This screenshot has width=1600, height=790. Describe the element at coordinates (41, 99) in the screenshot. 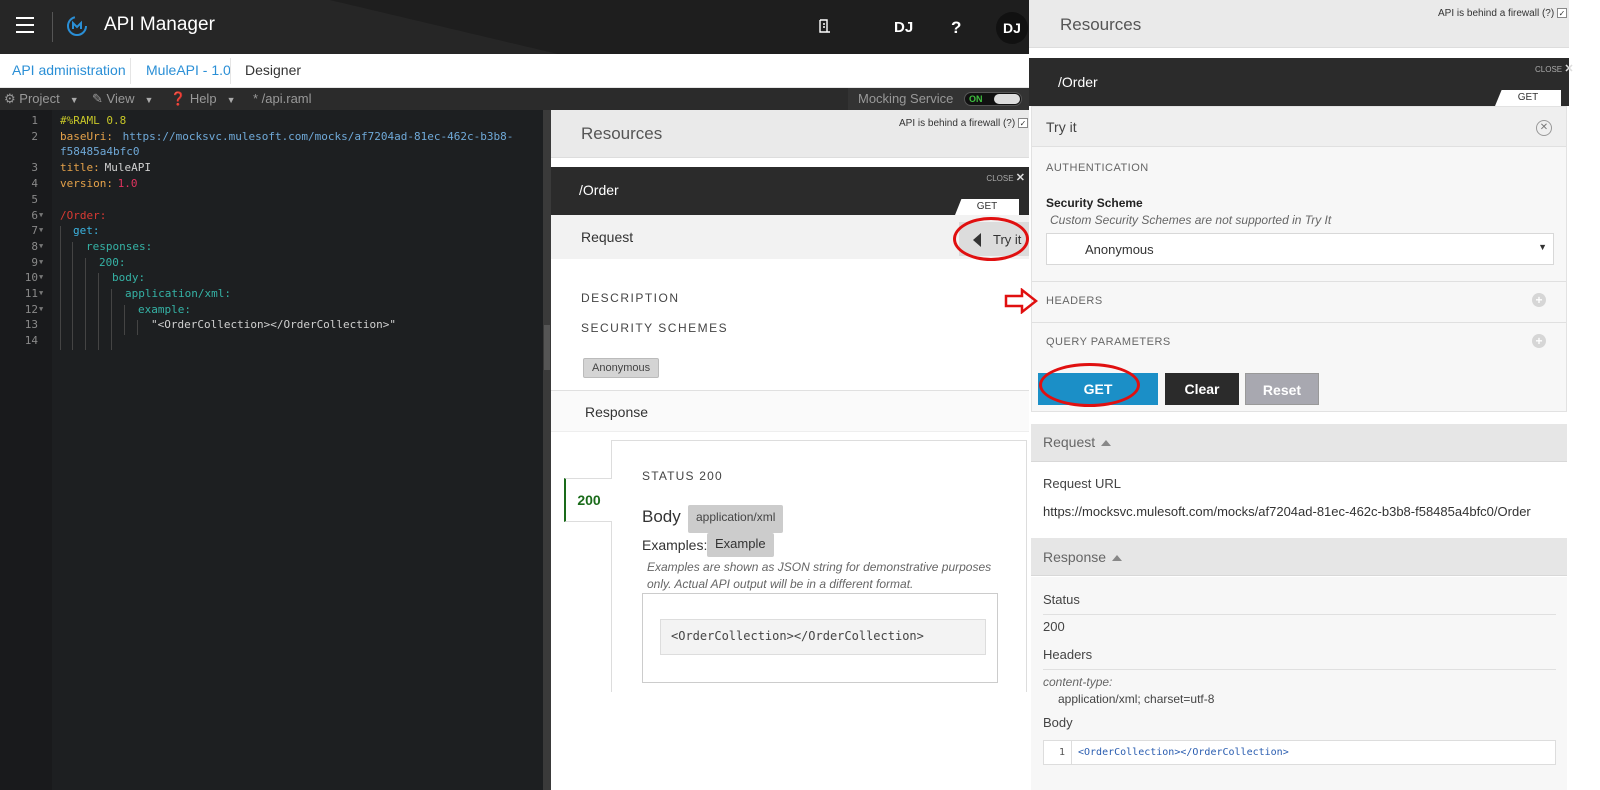

I see `project-menu: ⚙ Project ▼` at that location.